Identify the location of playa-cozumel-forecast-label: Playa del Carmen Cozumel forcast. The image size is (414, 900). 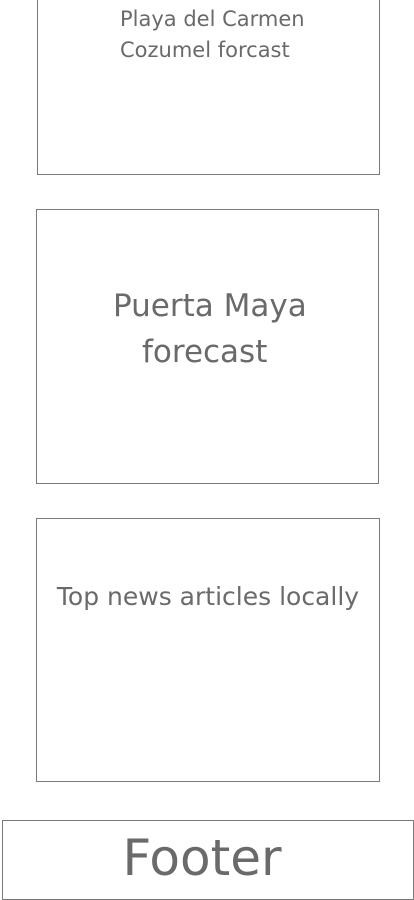
(235, 35).